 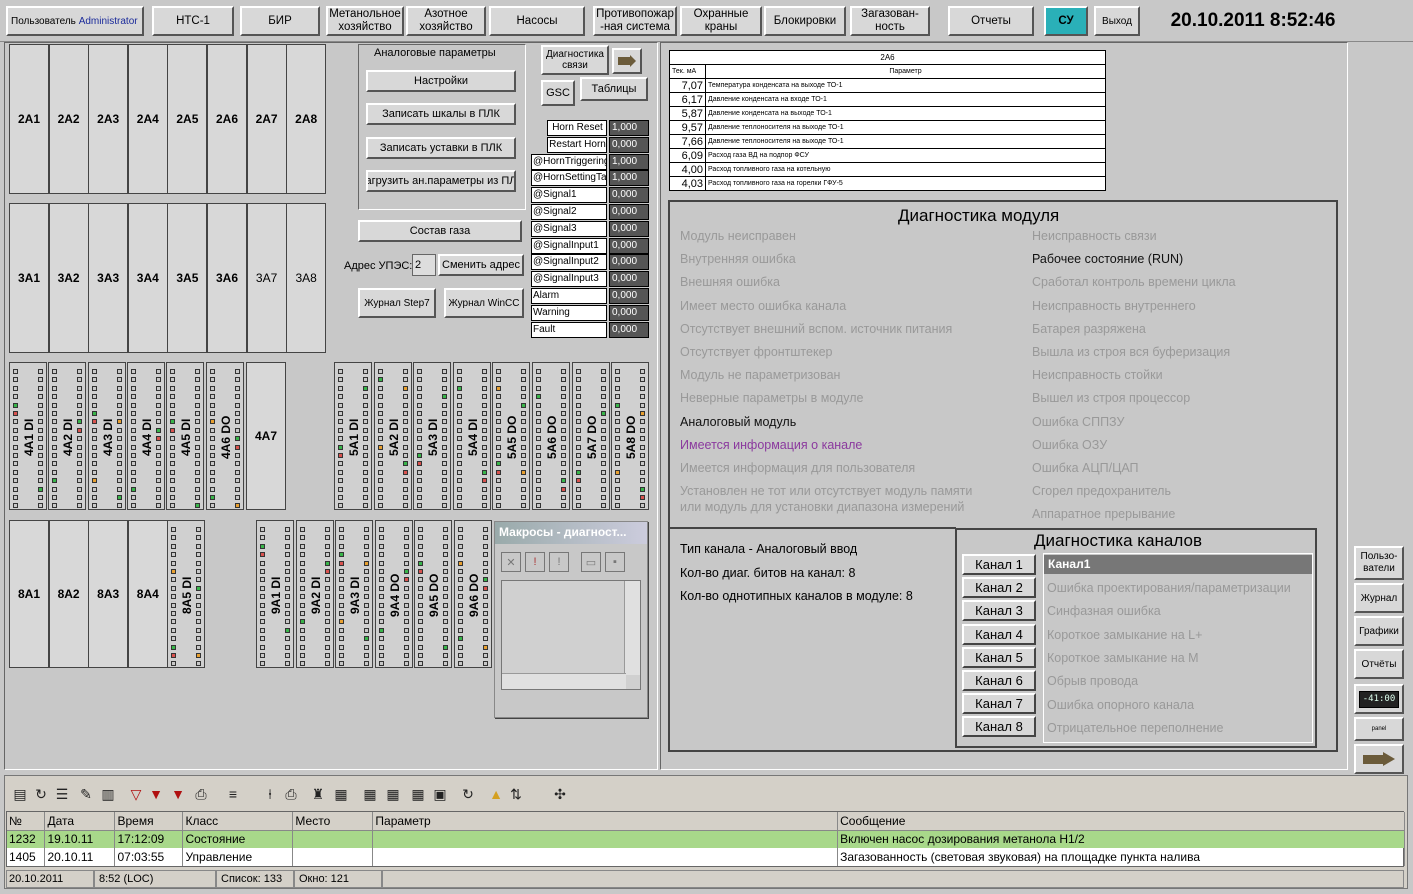 I want to click on rack-module-4A7: 4A7, so click(x=266, y=436).